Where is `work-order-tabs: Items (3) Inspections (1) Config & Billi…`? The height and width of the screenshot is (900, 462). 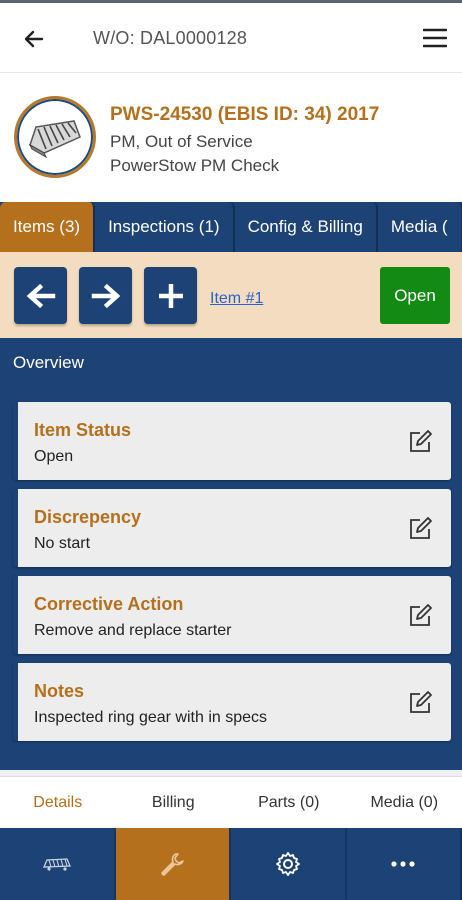 work-order-tabs: Items (3) Inspections (1) Config & Billi… is located at coordinates (231, 227).